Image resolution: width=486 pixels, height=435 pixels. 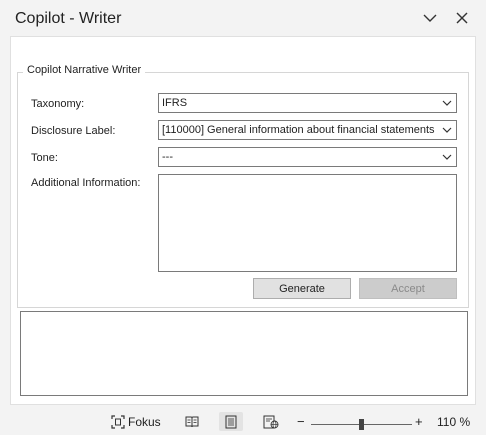 What do you see at coordinates (84, 70) in the screenshot?
I see `group-title: Copilot Narrative Writer` at bounding box center [84, 70].